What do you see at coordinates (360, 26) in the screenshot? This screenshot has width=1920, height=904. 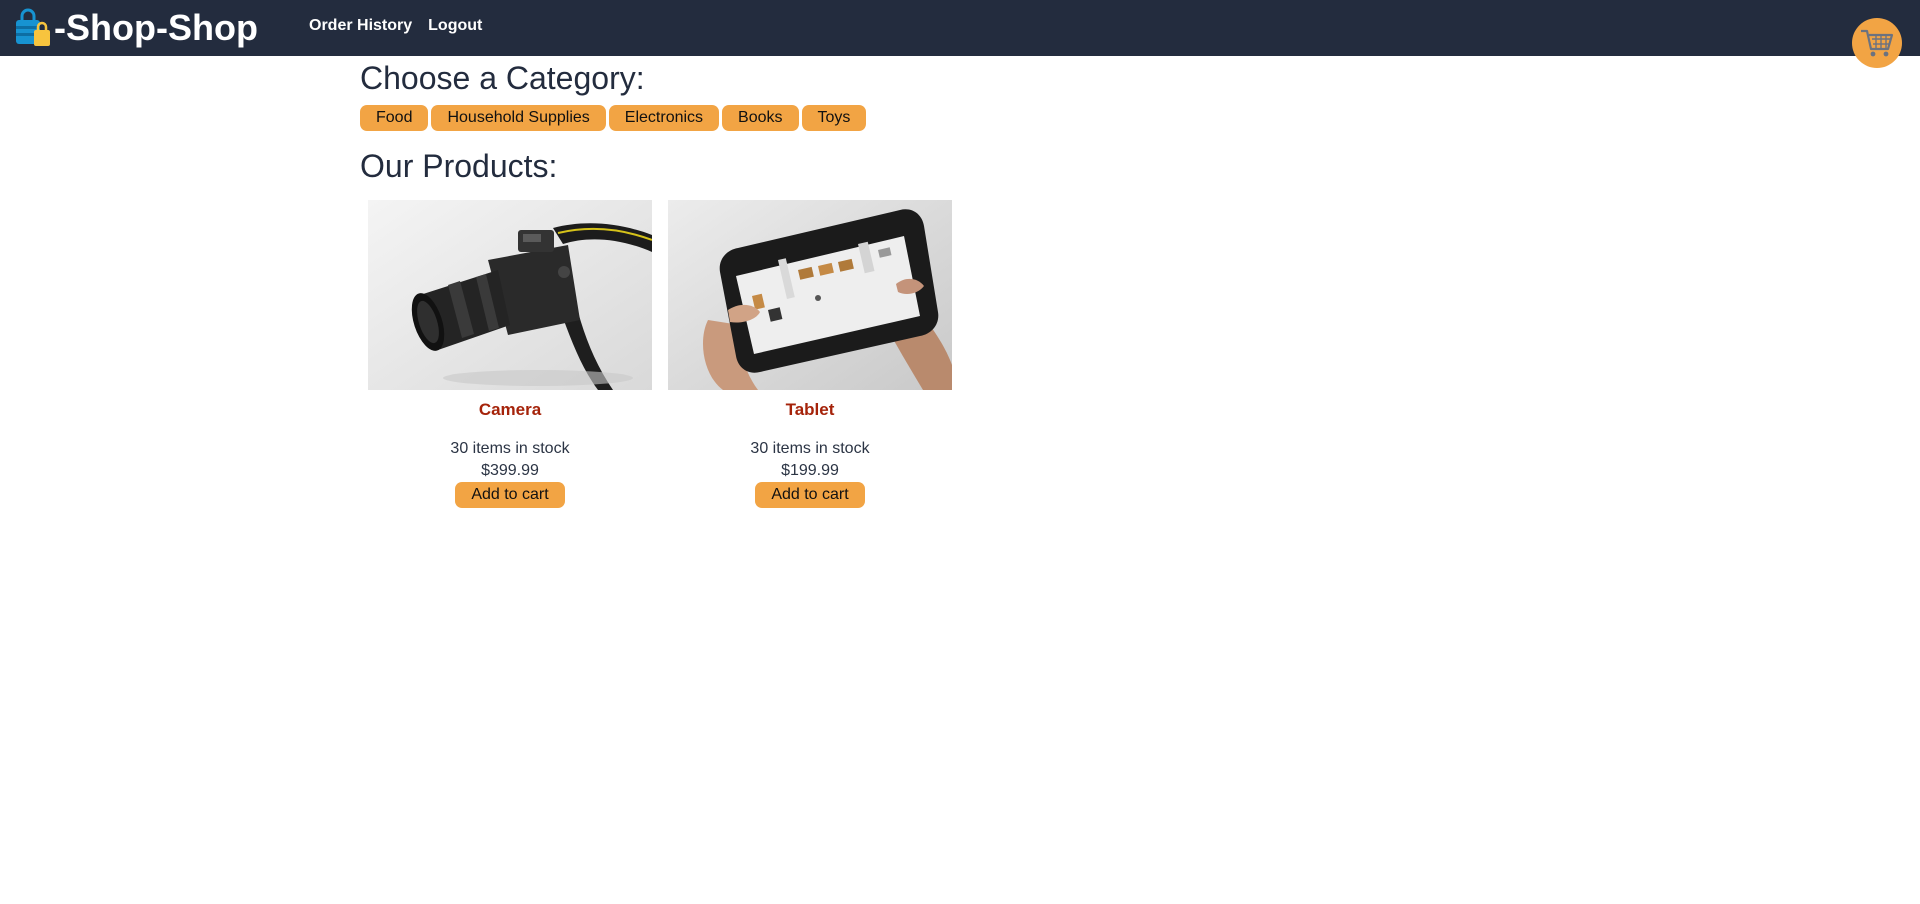 I see `nav-order-history: Order History` at bounding box center [360, 26].